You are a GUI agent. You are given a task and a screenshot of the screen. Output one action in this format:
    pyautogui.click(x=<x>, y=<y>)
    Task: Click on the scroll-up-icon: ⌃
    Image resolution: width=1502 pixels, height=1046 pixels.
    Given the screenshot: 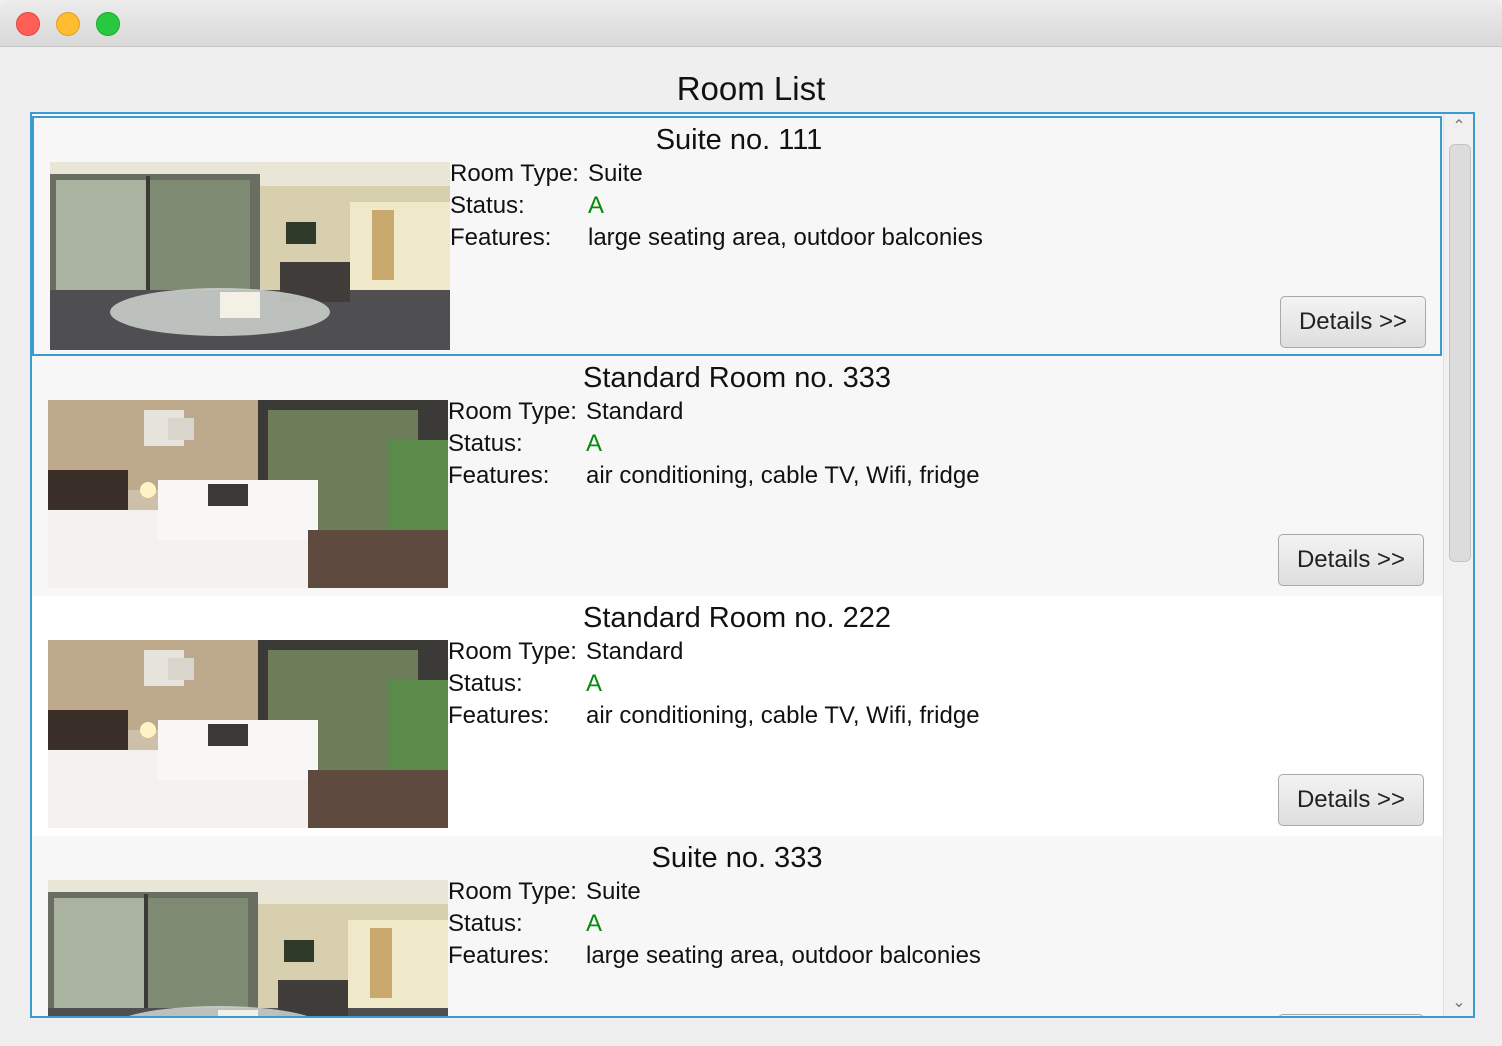 What is the action you would take?
    pyautogui.click(x=1458, y=127)
    